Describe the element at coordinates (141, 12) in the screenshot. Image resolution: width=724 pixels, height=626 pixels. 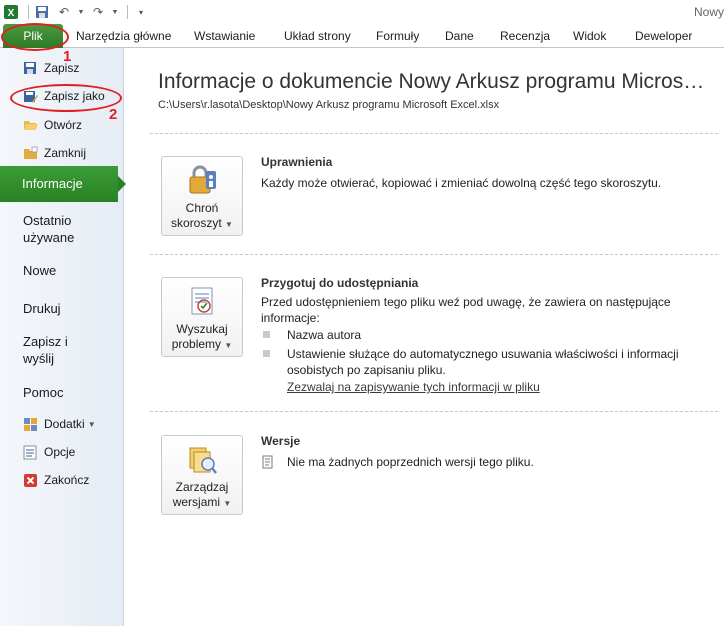
I see `customize-toolbar-icon: ▾` at that location.